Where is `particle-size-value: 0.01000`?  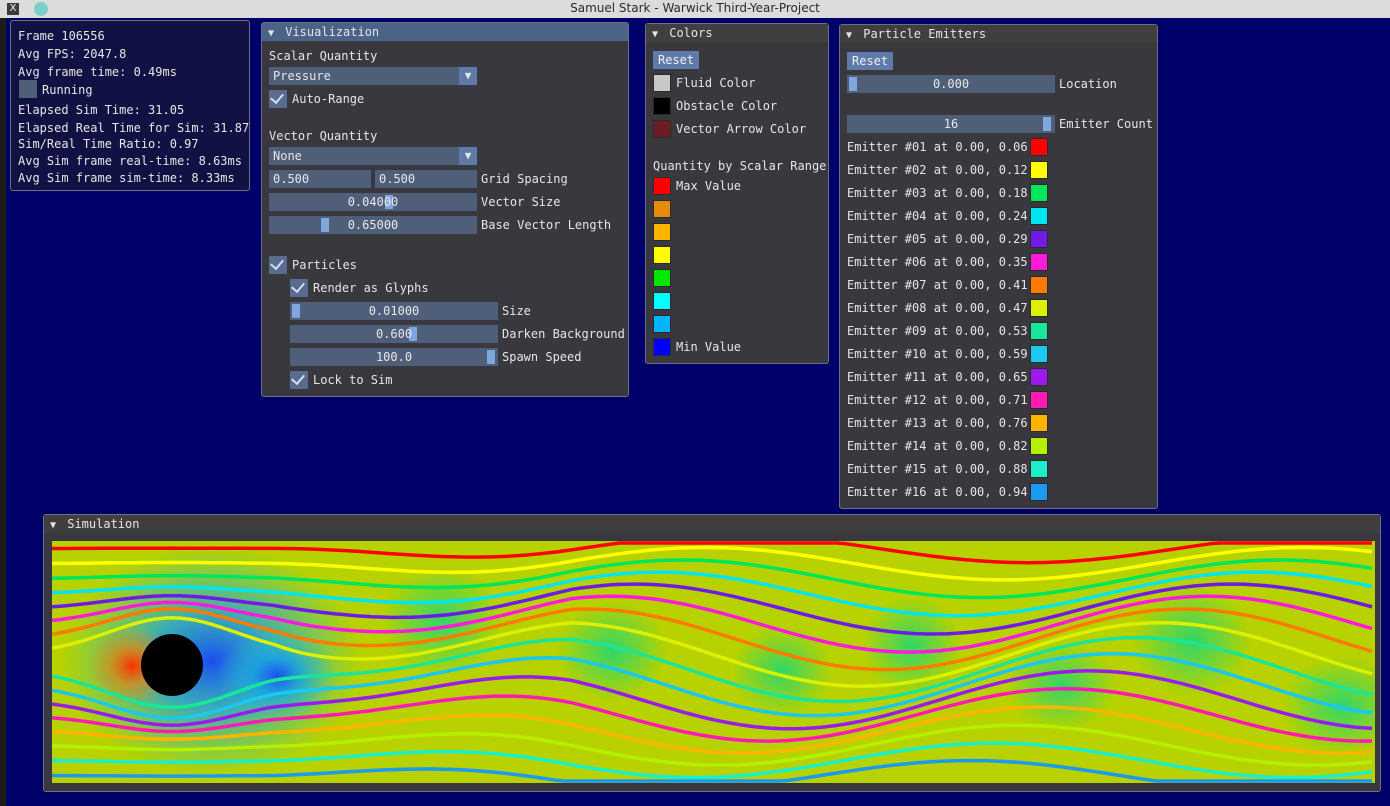 particle-size-value: 0.01000 is located at coordinates (394, 311).